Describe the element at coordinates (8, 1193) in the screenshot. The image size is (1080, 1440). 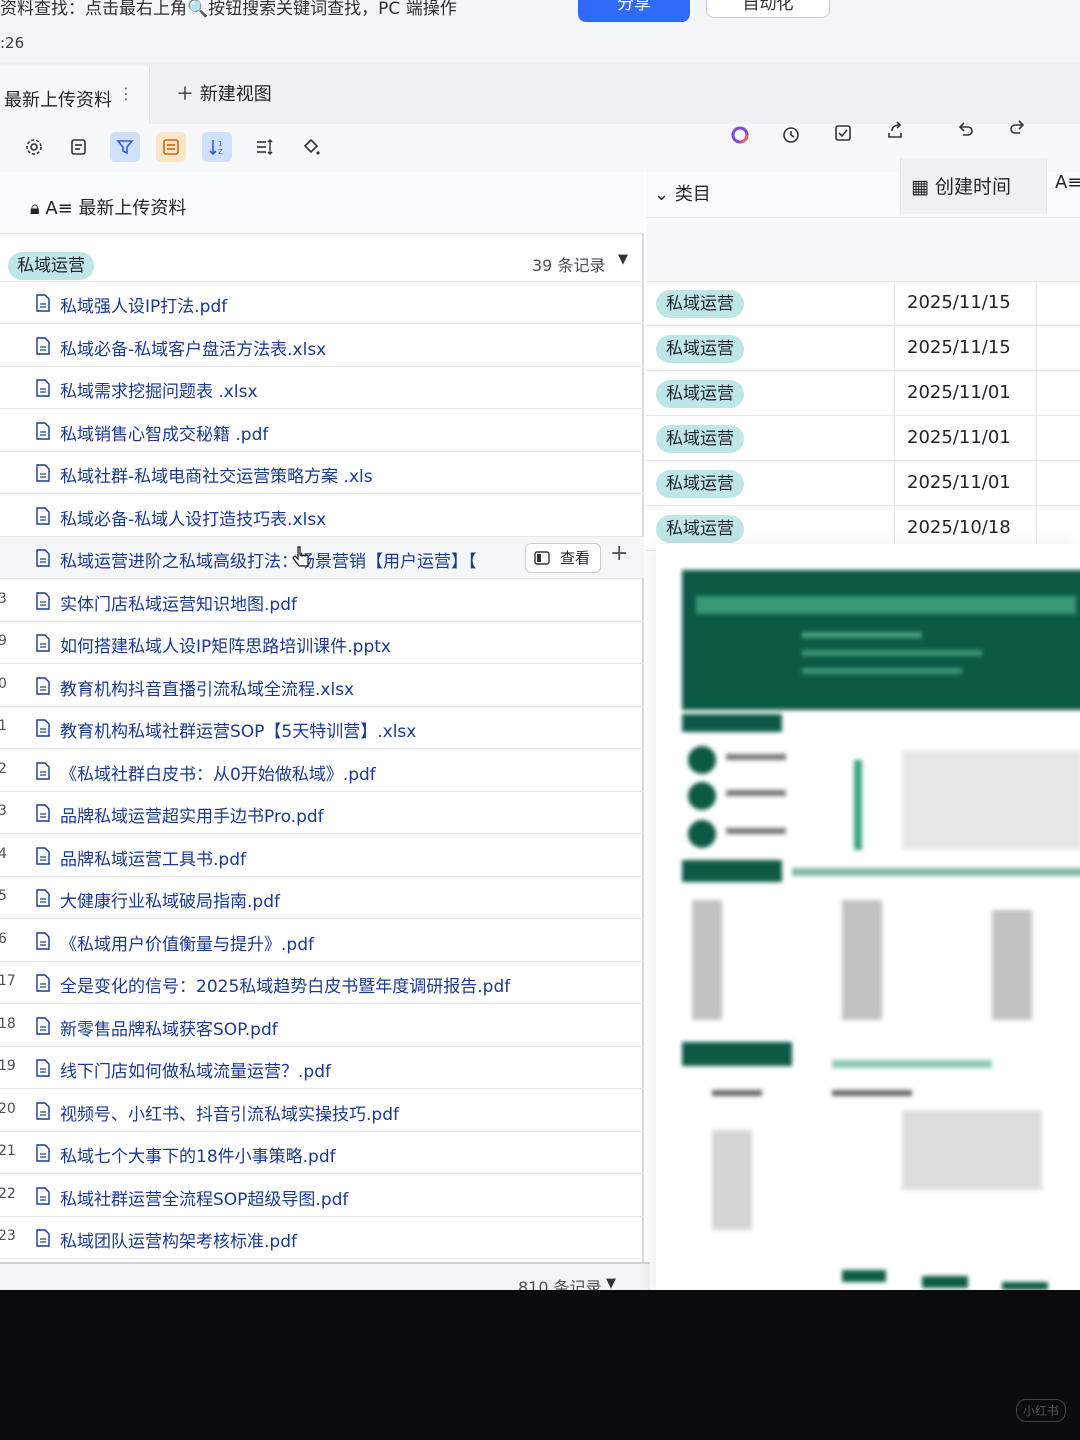
I see `row-number: 22` at that location.